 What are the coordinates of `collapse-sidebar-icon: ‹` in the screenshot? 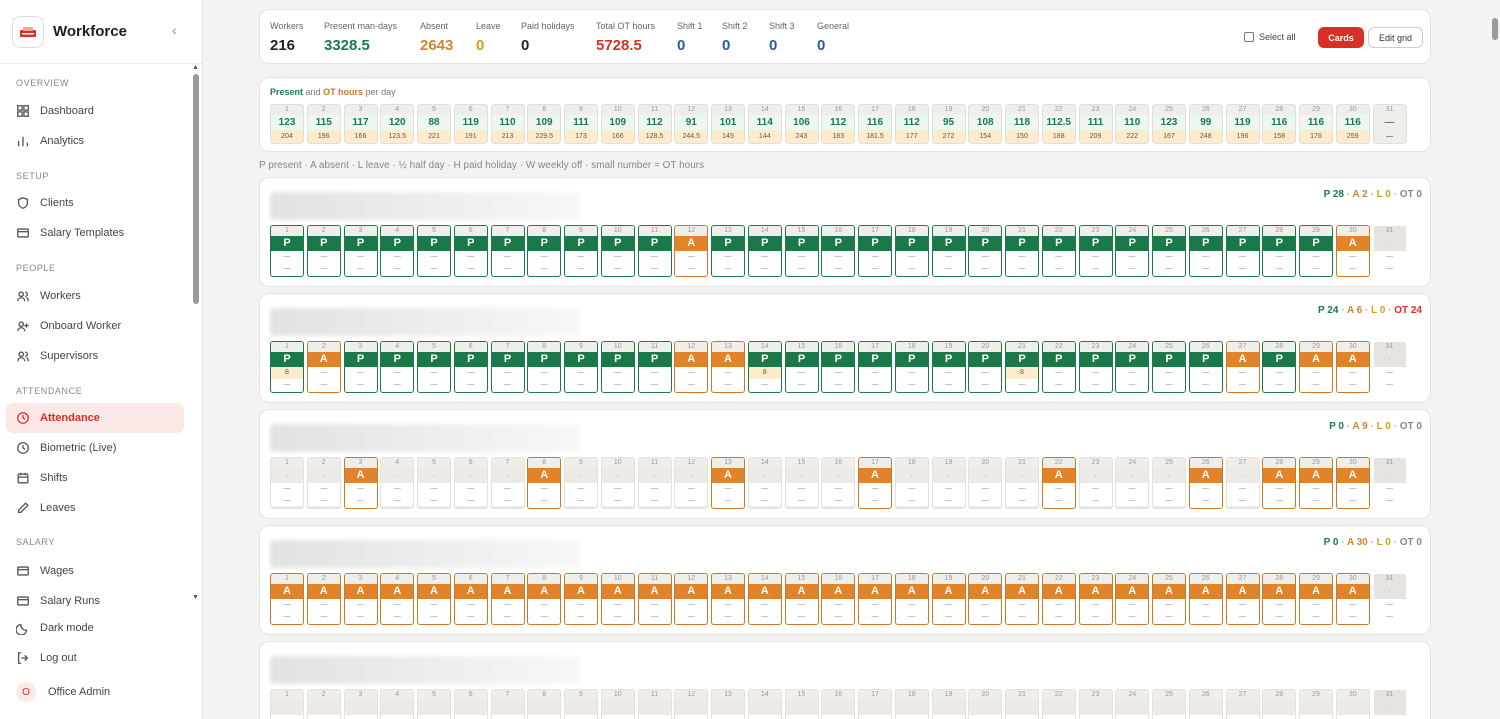 It's located at (174, 30).